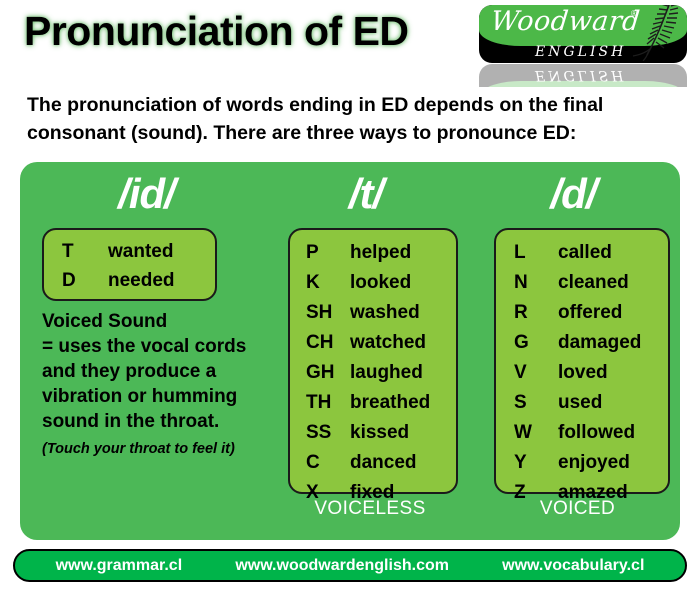 The height and width of the screenshot is (590, 700). I want to click on consonant-letter: L, so click(520, 252).